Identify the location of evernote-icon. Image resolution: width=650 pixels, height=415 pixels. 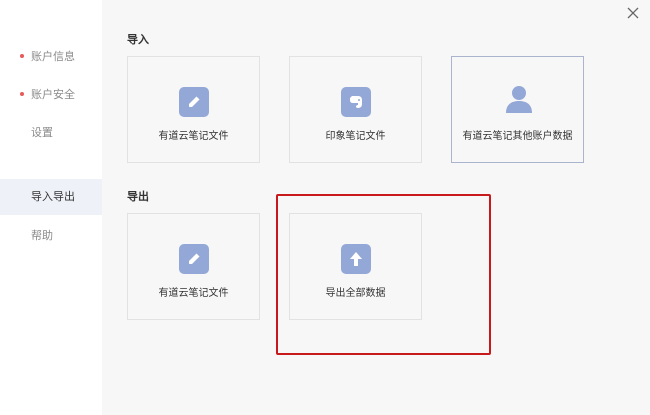
(356, 102).